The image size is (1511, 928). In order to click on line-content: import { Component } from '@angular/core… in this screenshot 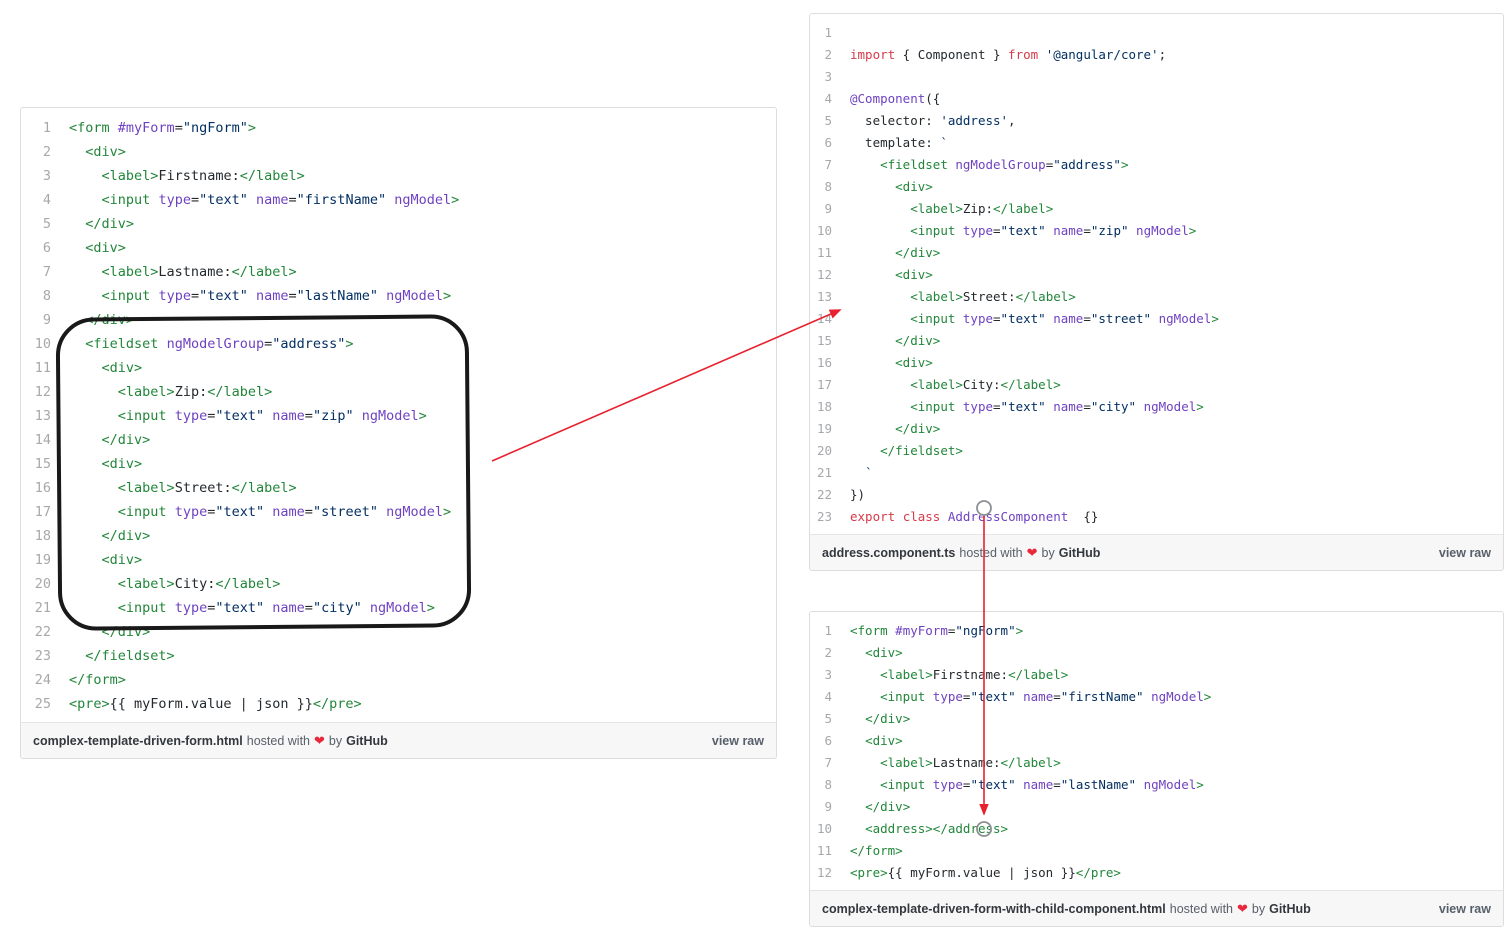, I will do `click(1008, 54)`.